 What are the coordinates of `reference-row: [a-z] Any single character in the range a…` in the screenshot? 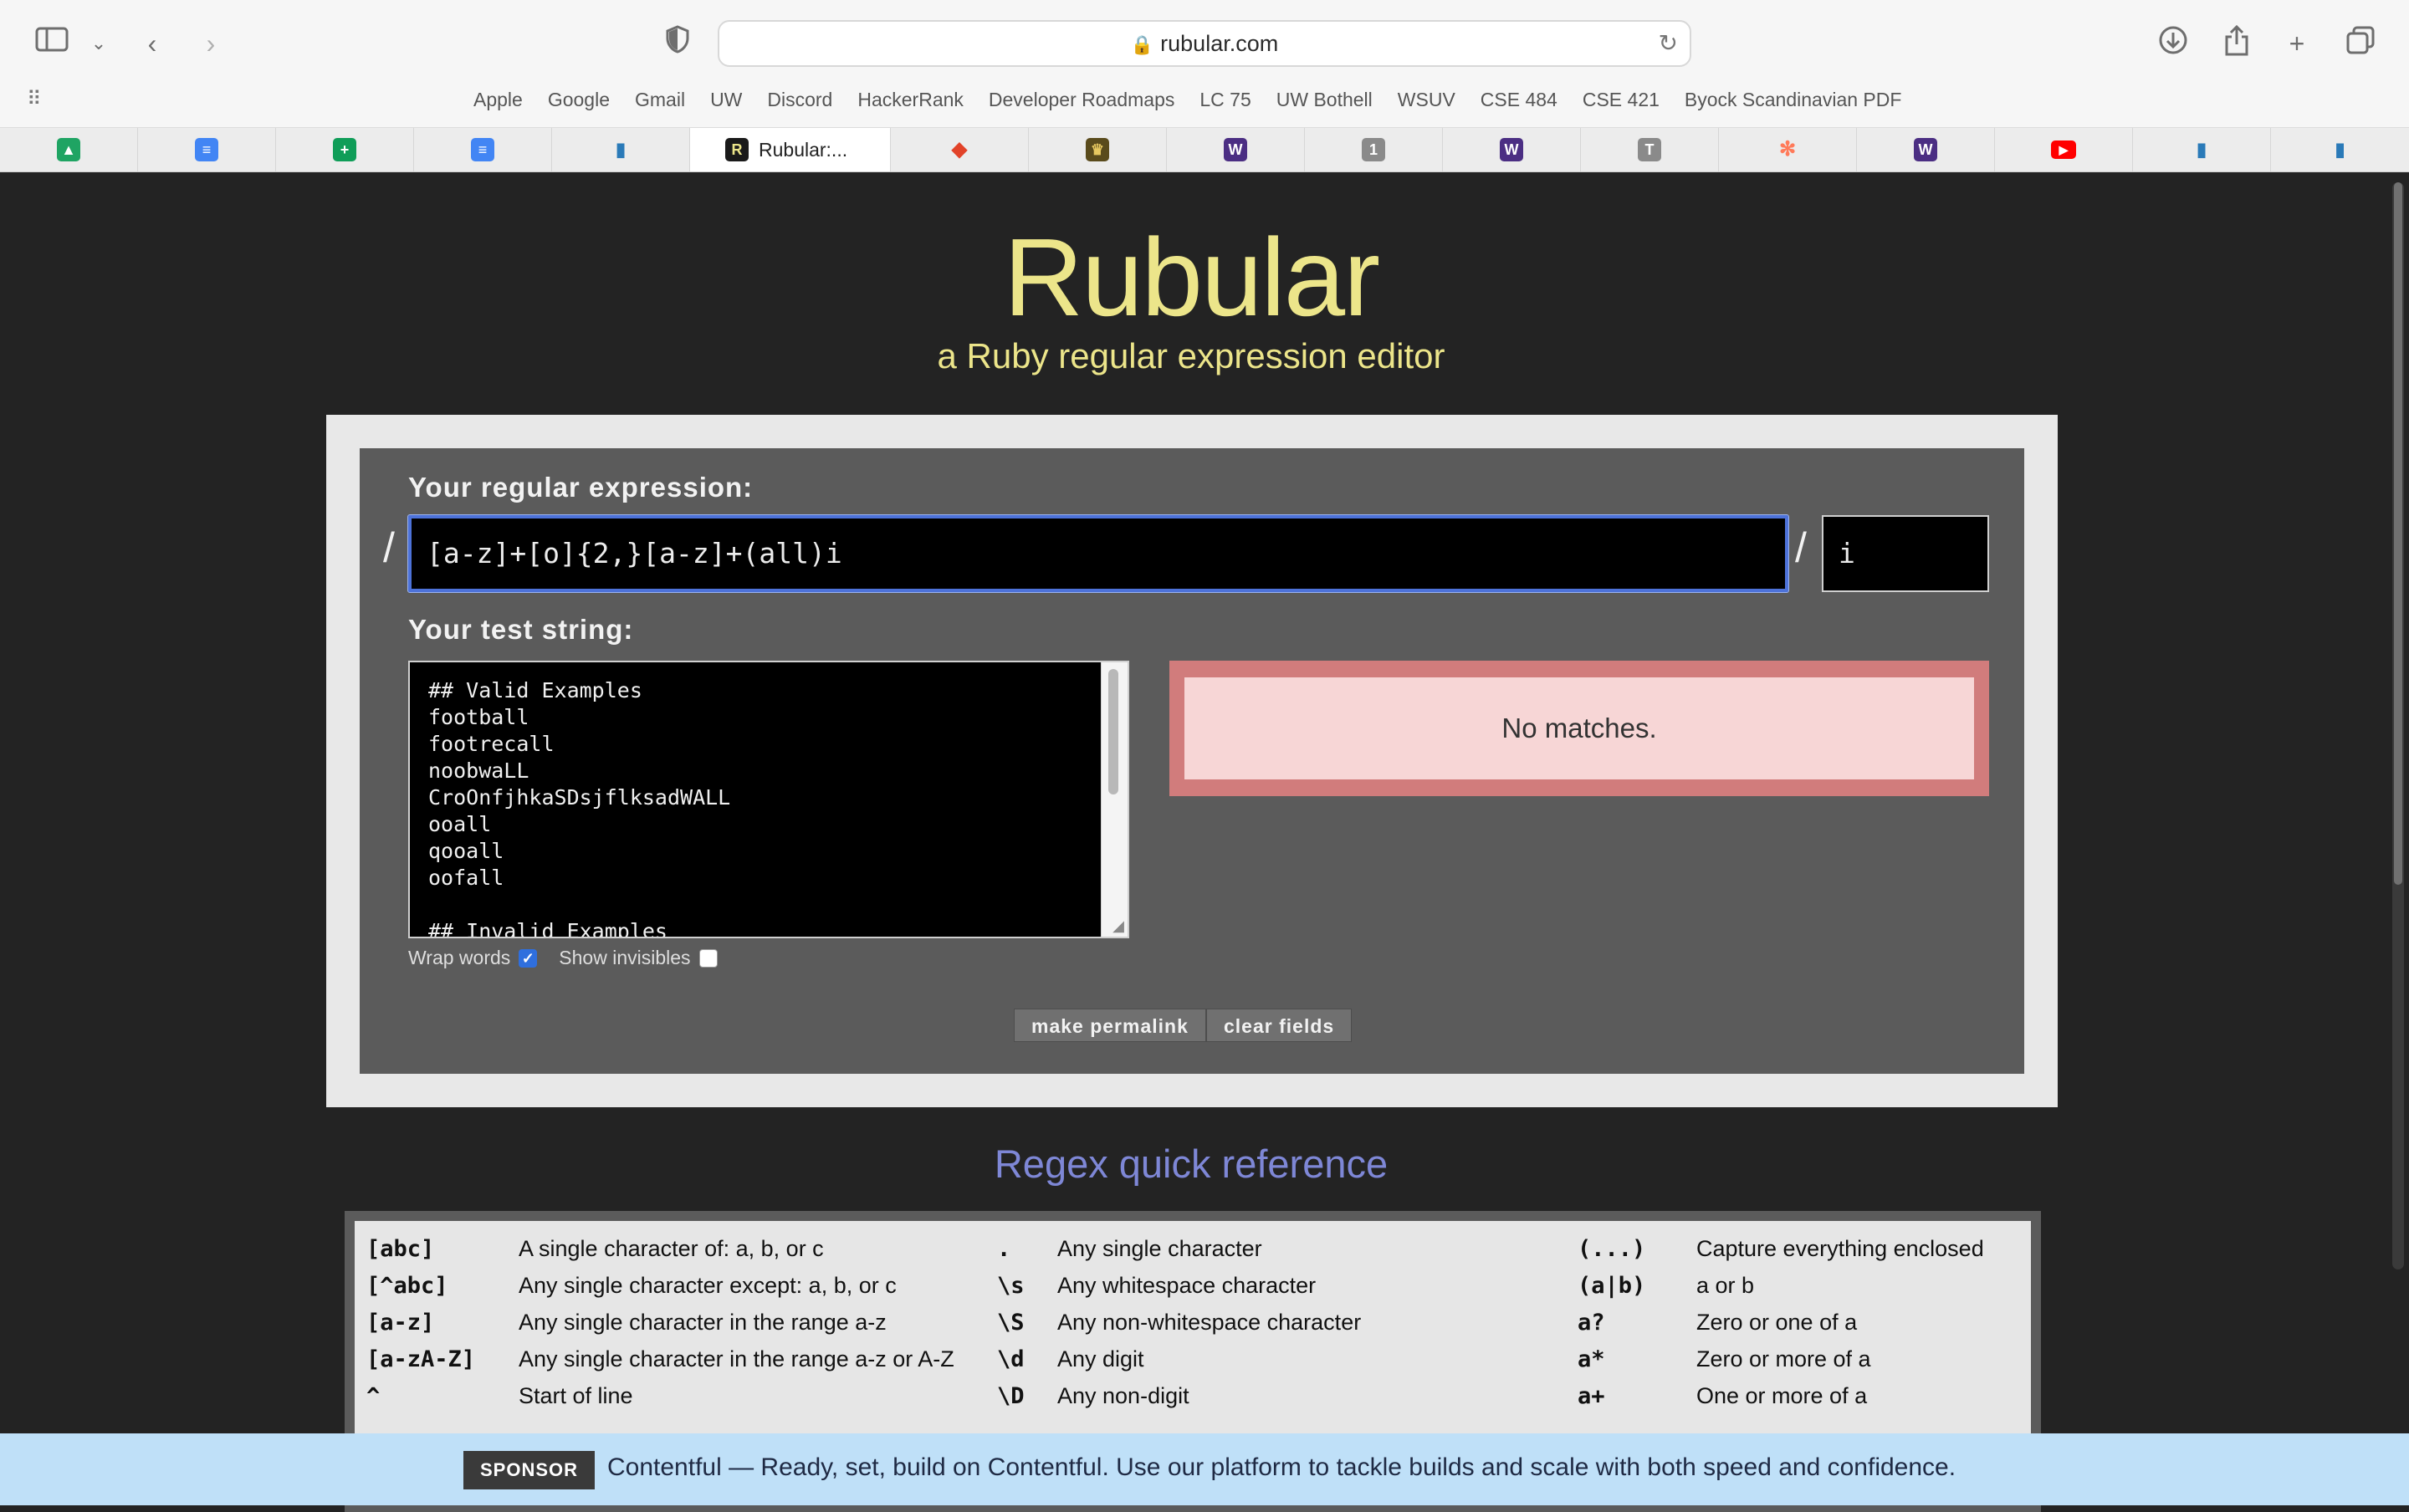 It's located at (1193, 1323).